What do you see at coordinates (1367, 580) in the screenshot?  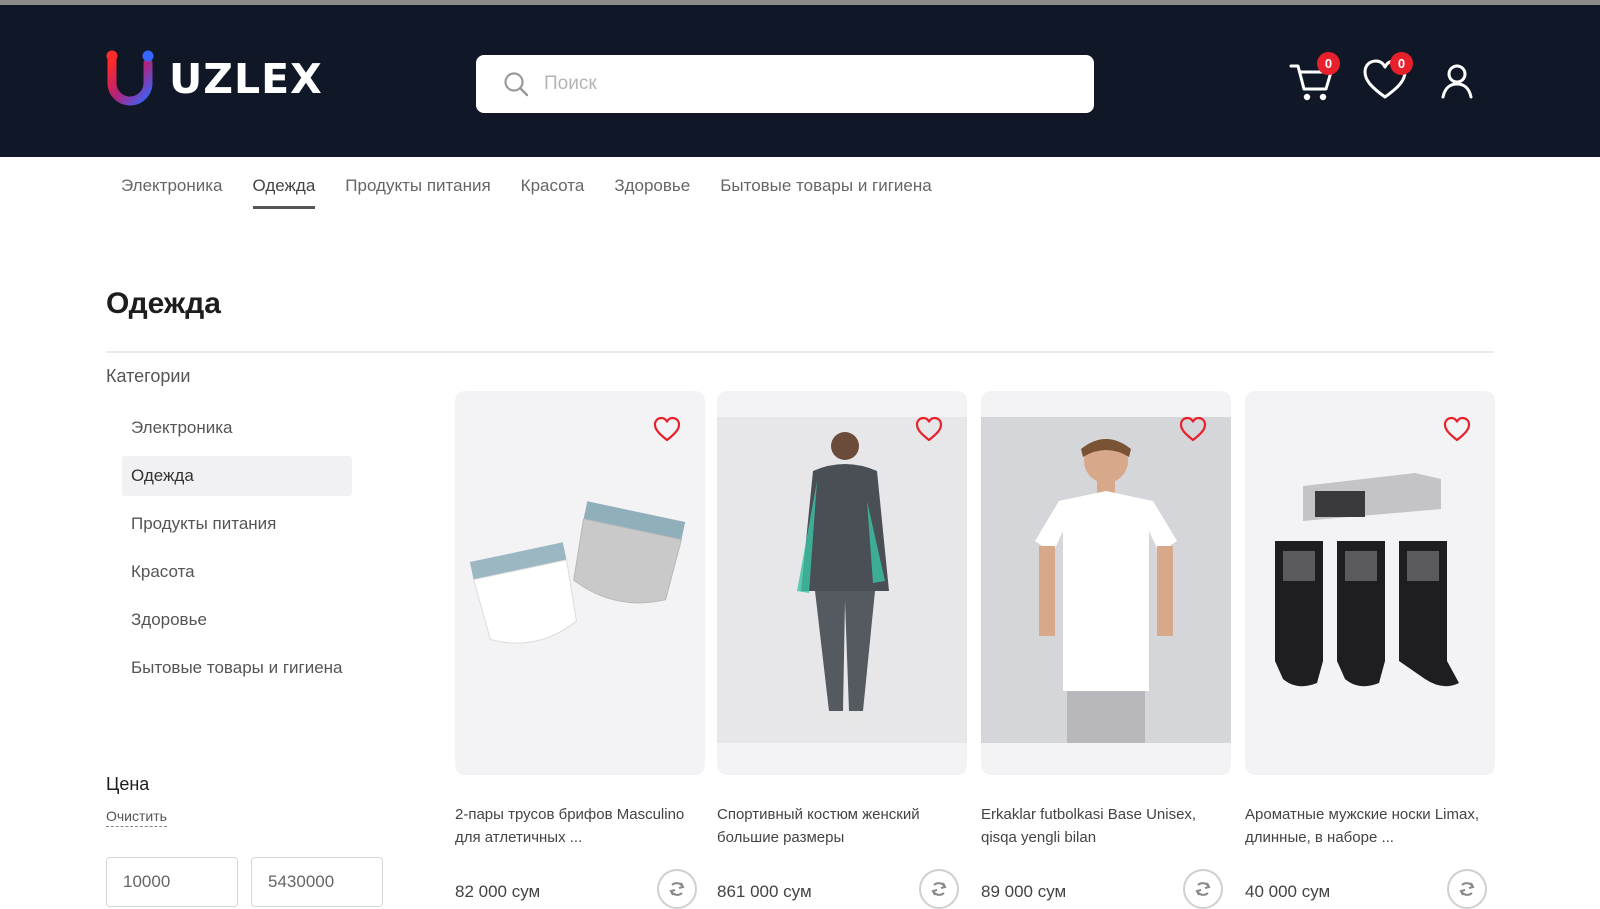 I see `socks-image` at bounding box center [1367, 580].